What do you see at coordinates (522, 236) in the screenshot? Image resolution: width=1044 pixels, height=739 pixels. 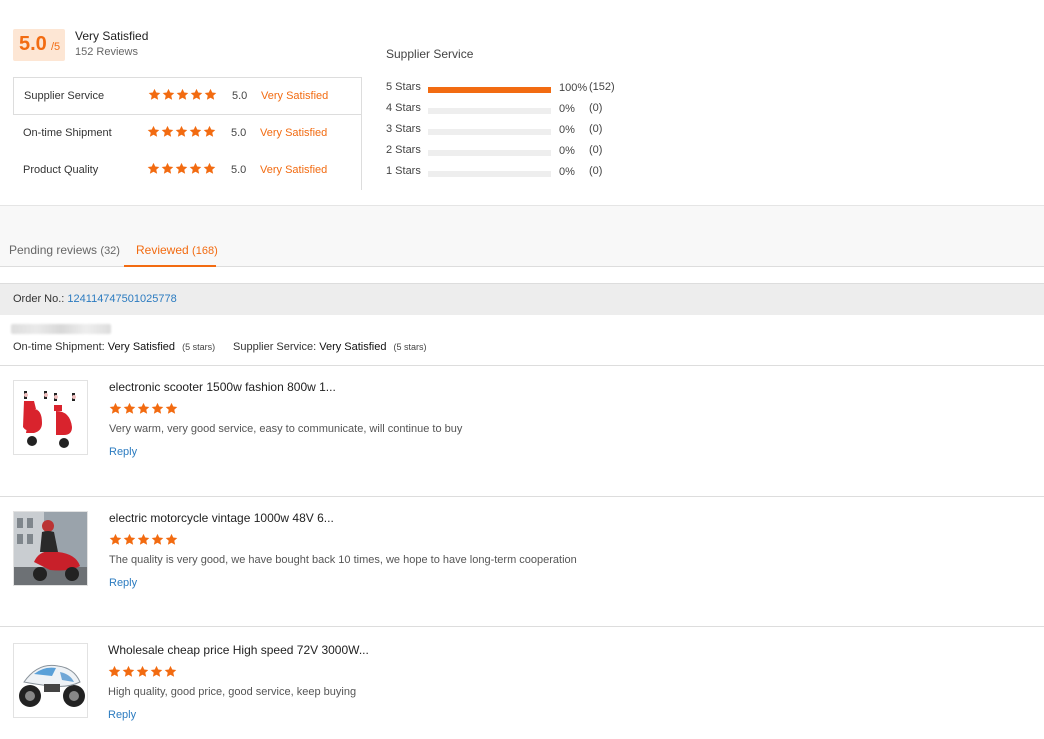 I see `review-tabs-bar` at bounding box center [522, 236].